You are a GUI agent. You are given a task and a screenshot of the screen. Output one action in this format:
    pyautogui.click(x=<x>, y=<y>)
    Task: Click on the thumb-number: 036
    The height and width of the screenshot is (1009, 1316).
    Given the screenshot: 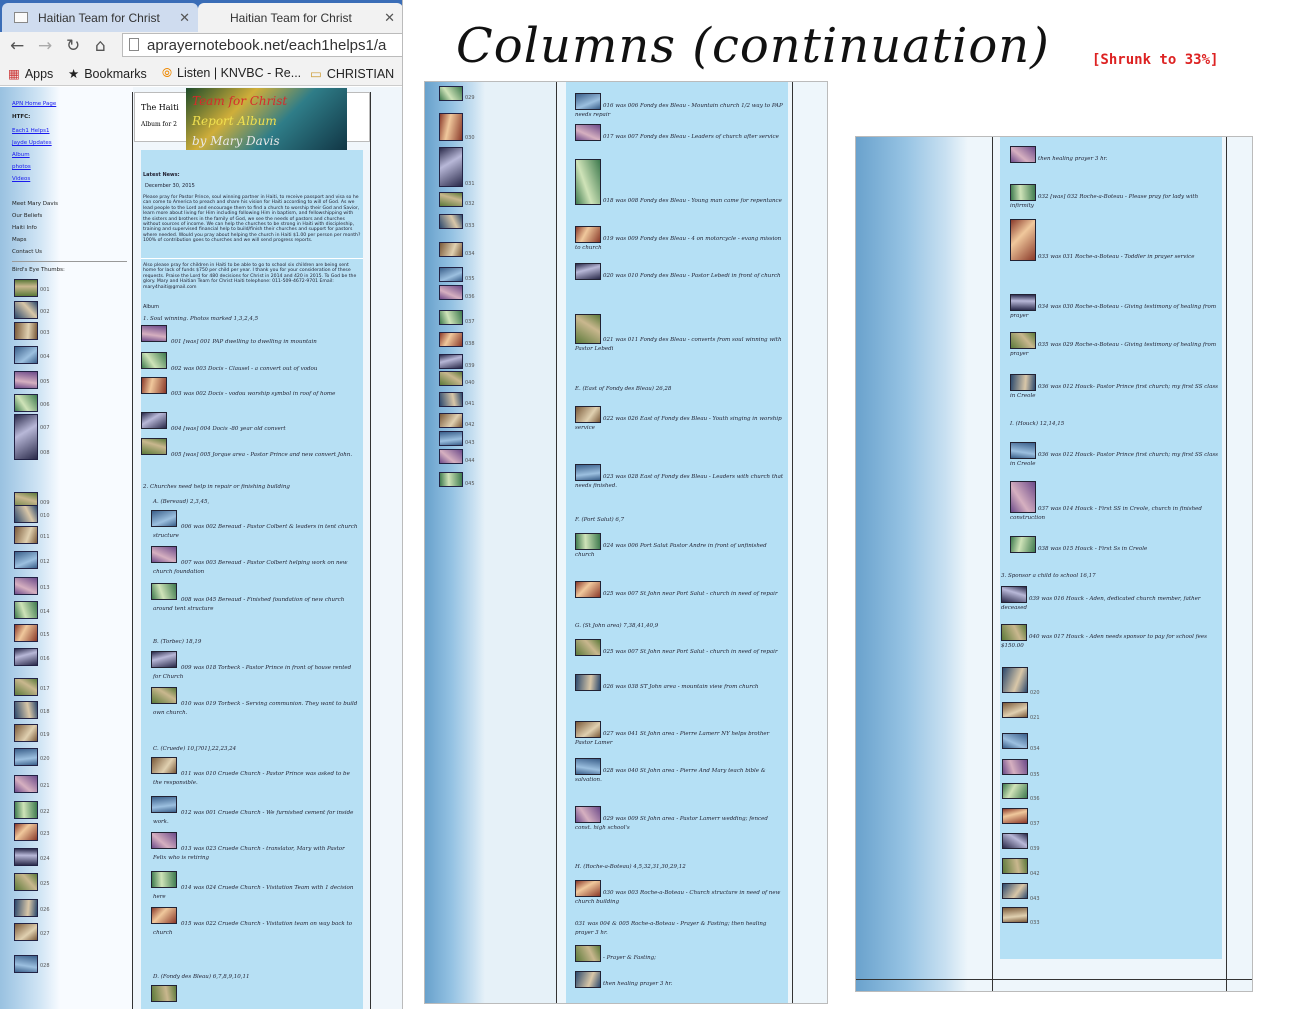 What is the action you would take?
    pyautogui.click(x=470, y=297)
    